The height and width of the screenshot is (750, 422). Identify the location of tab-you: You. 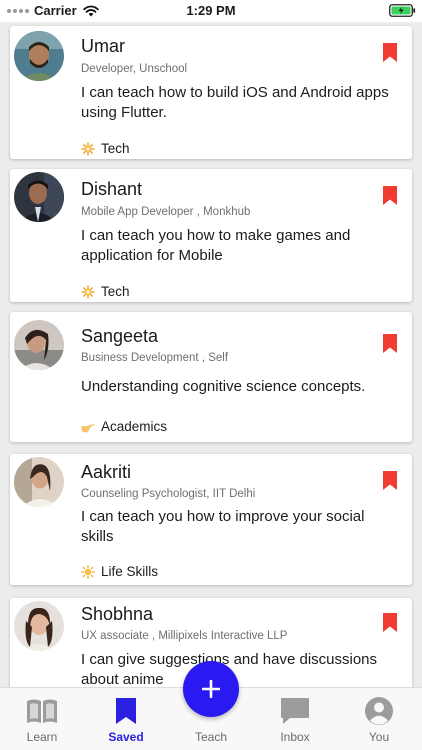
(379, 719).